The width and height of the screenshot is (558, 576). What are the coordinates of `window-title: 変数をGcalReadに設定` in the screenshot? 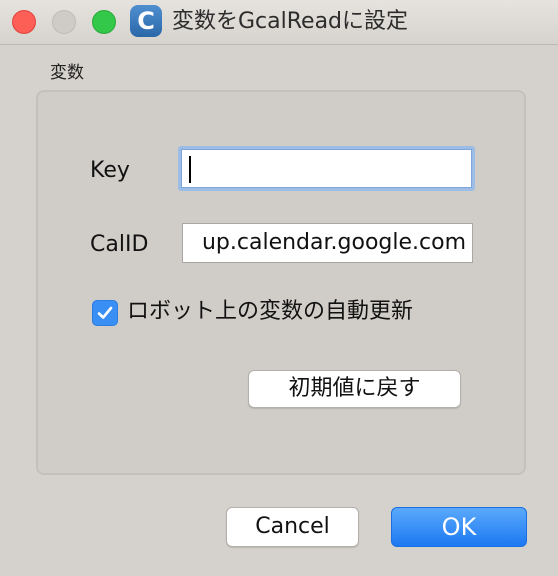 It's located at (290, 21).